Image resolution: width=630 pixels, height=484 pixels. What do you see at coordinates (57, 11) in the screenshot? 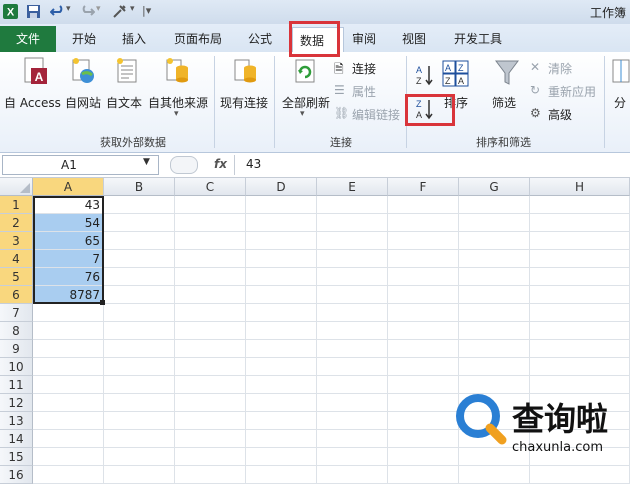
I see `undo-icon` at bounding box center [57, 11].